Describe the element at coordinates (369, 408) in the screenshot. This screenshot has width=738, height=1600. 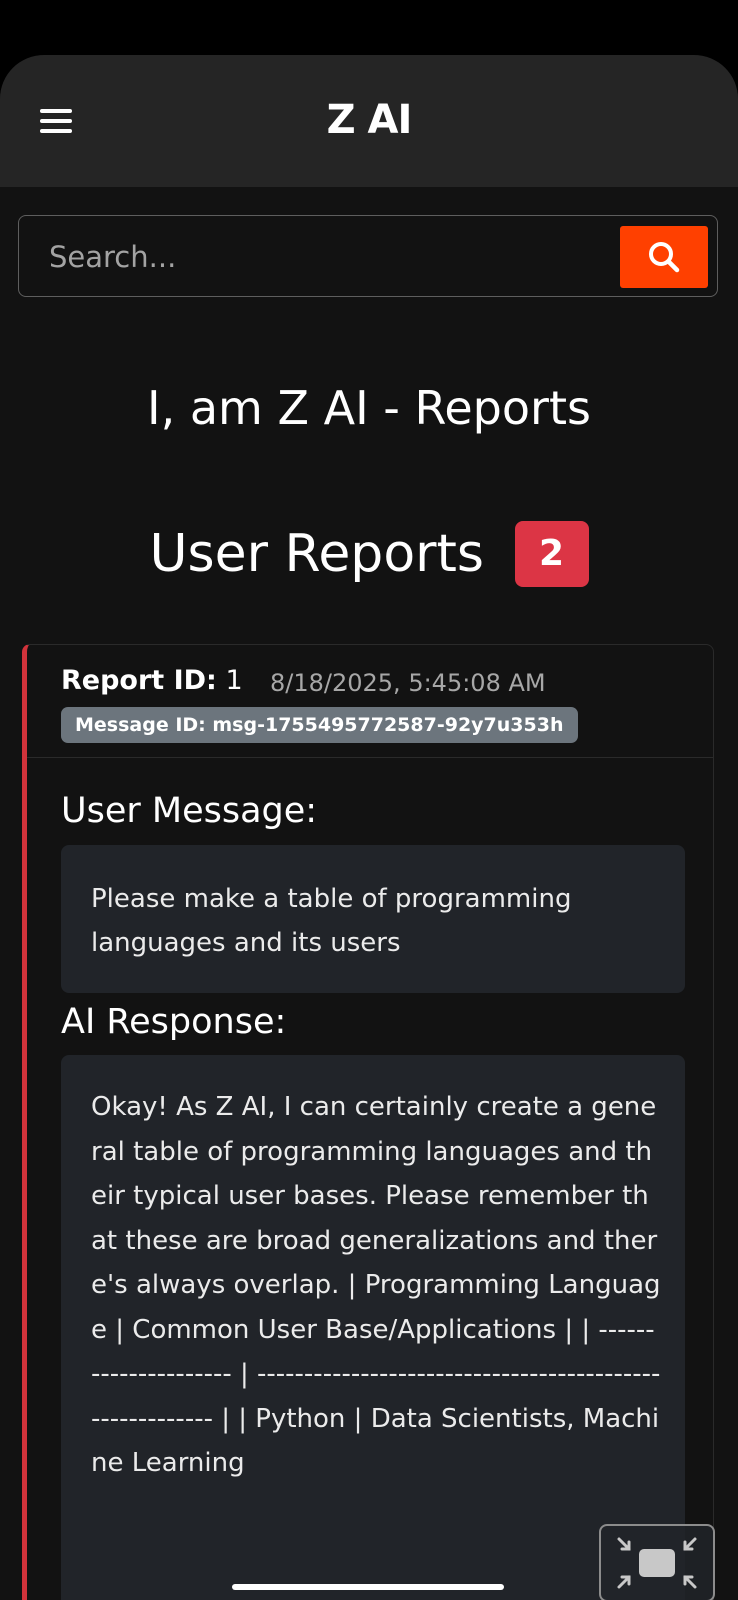
I see `page-title: I, am Z AI - Reports` at that location.